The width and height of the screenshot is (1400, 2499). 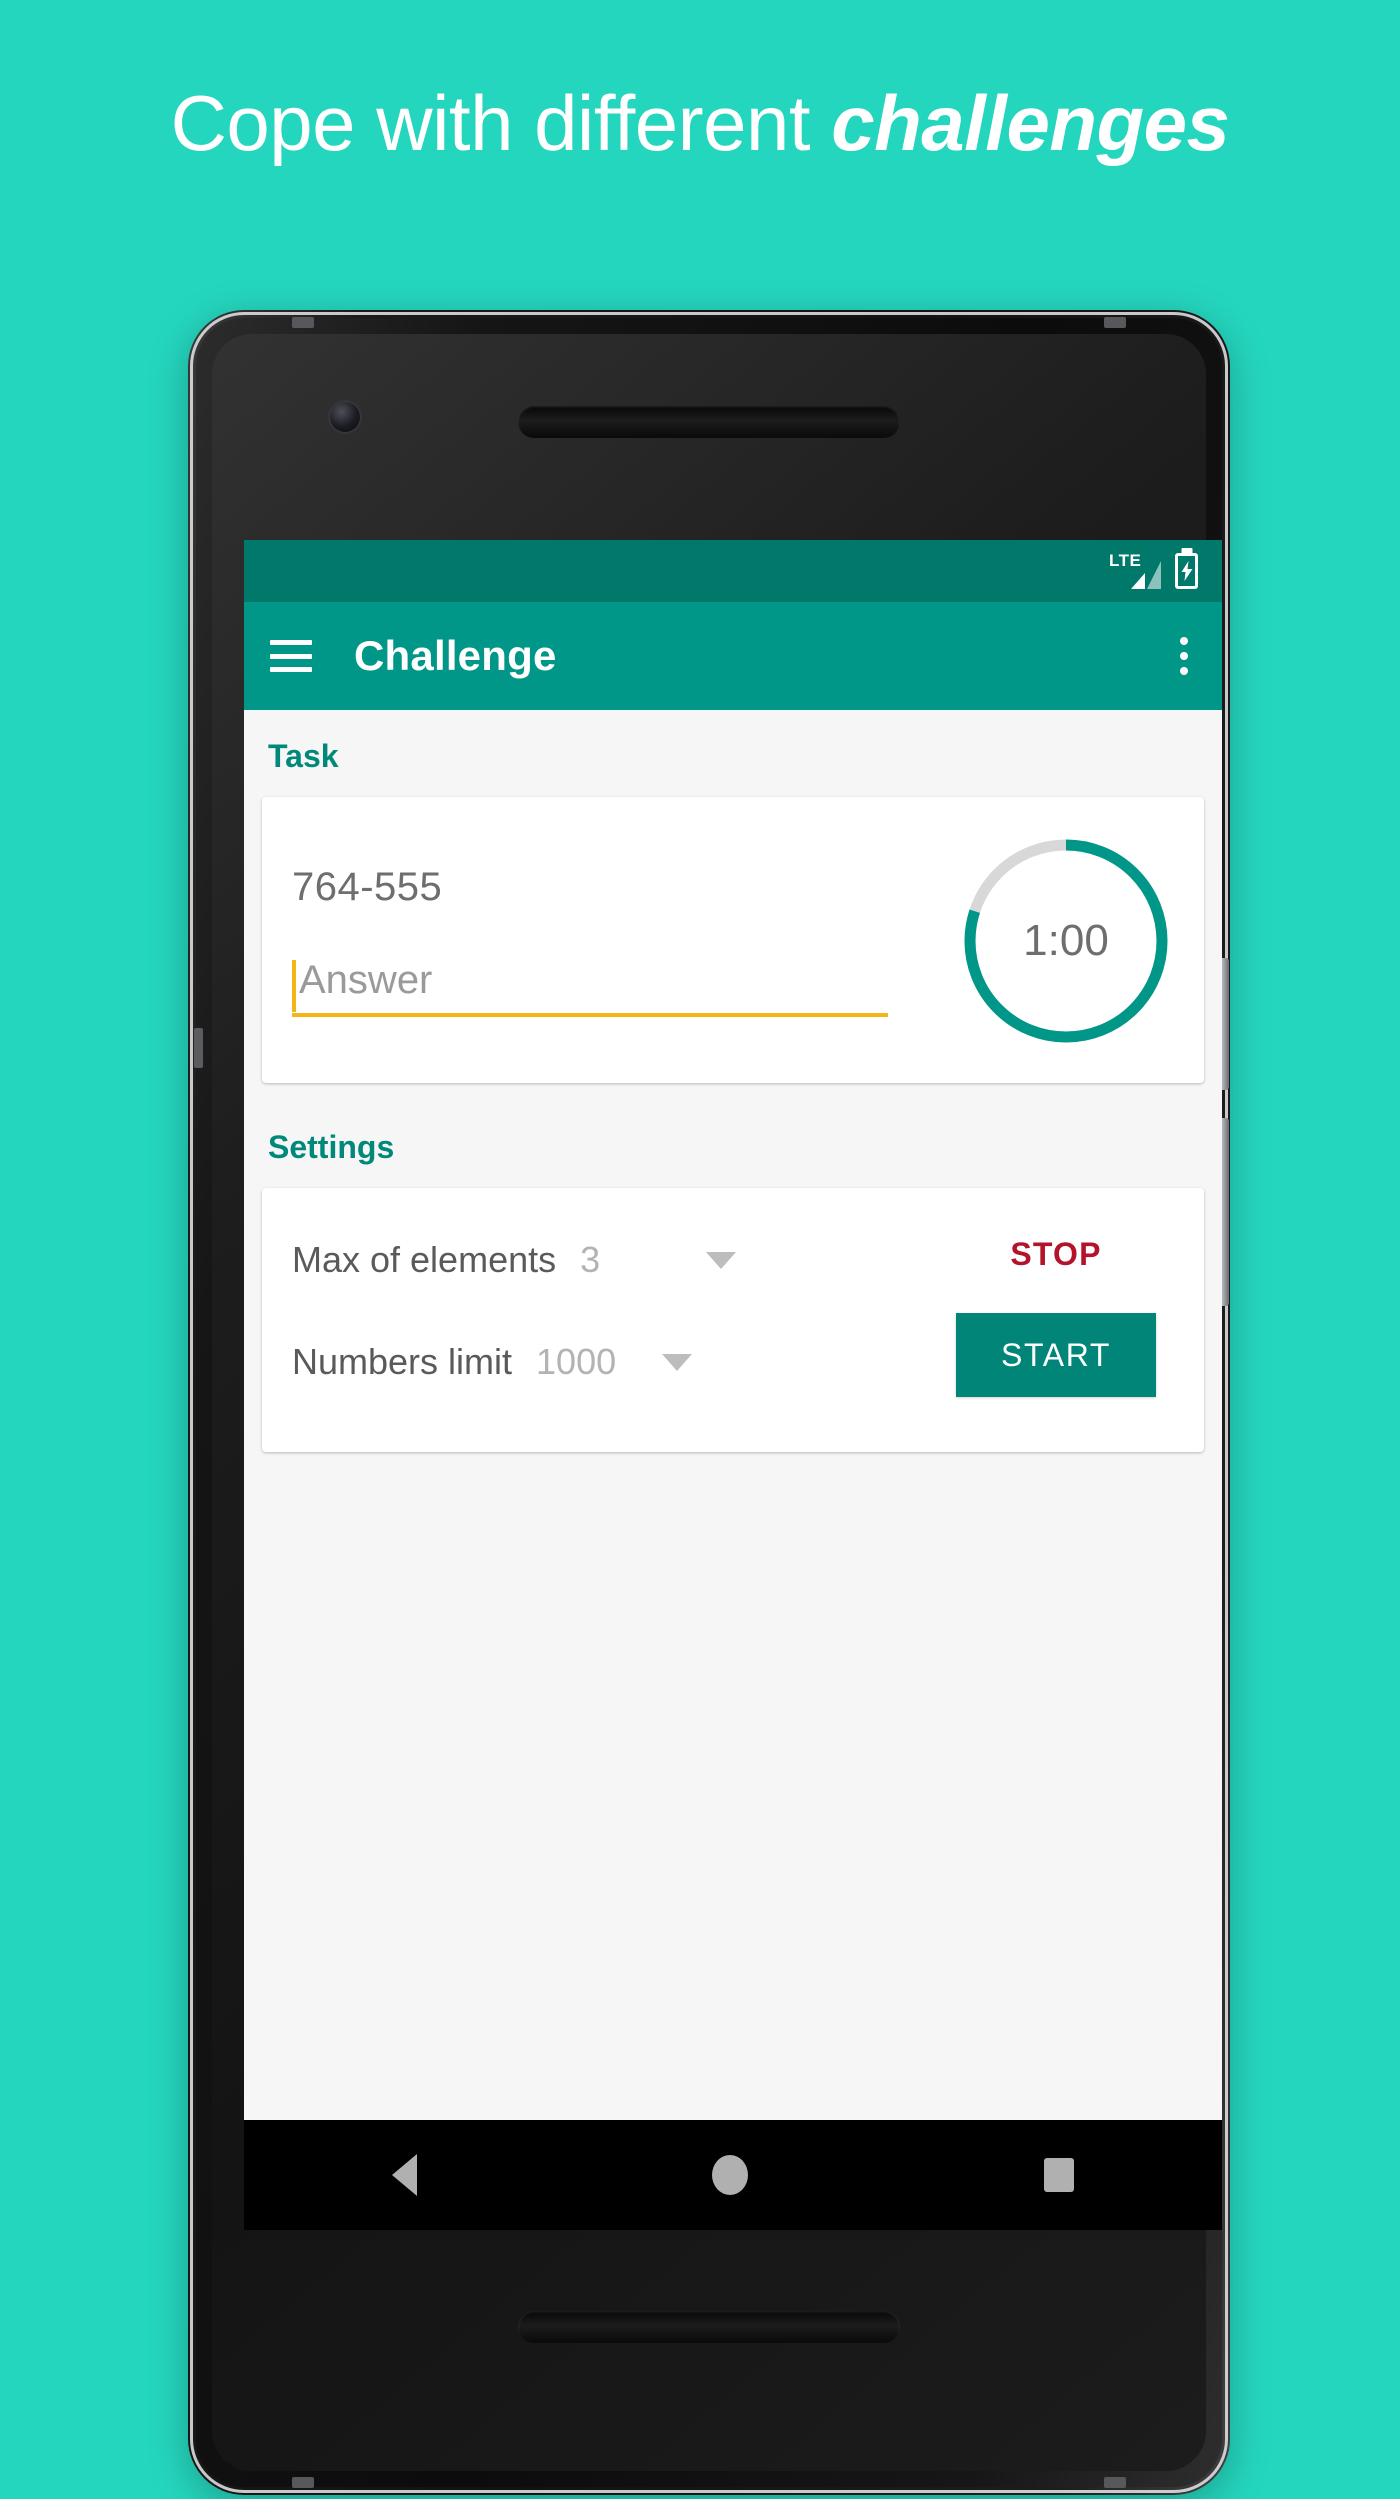 I want to click on task-card: 764-555 Answer 1:00, so click(x=733, y=940).